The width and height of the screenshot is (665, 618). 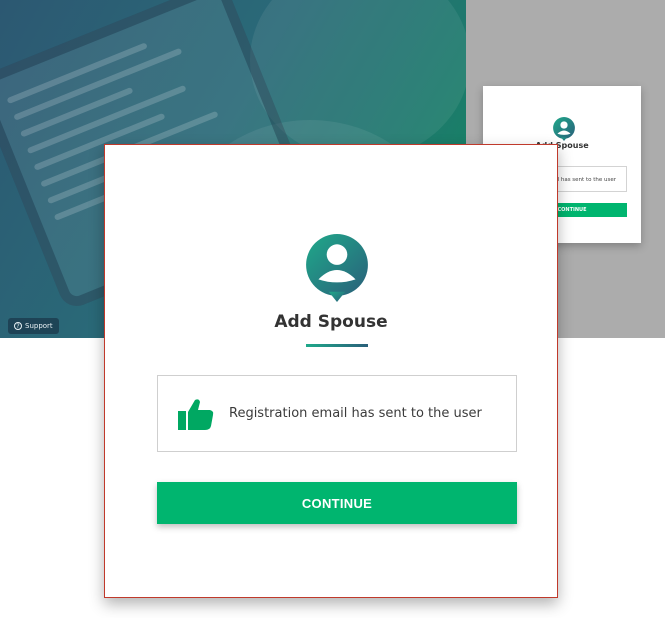 What do you see at coordinates (18, 326) in the screenshot?
I see `question-icon: ?` at bounding box center [18, 326].